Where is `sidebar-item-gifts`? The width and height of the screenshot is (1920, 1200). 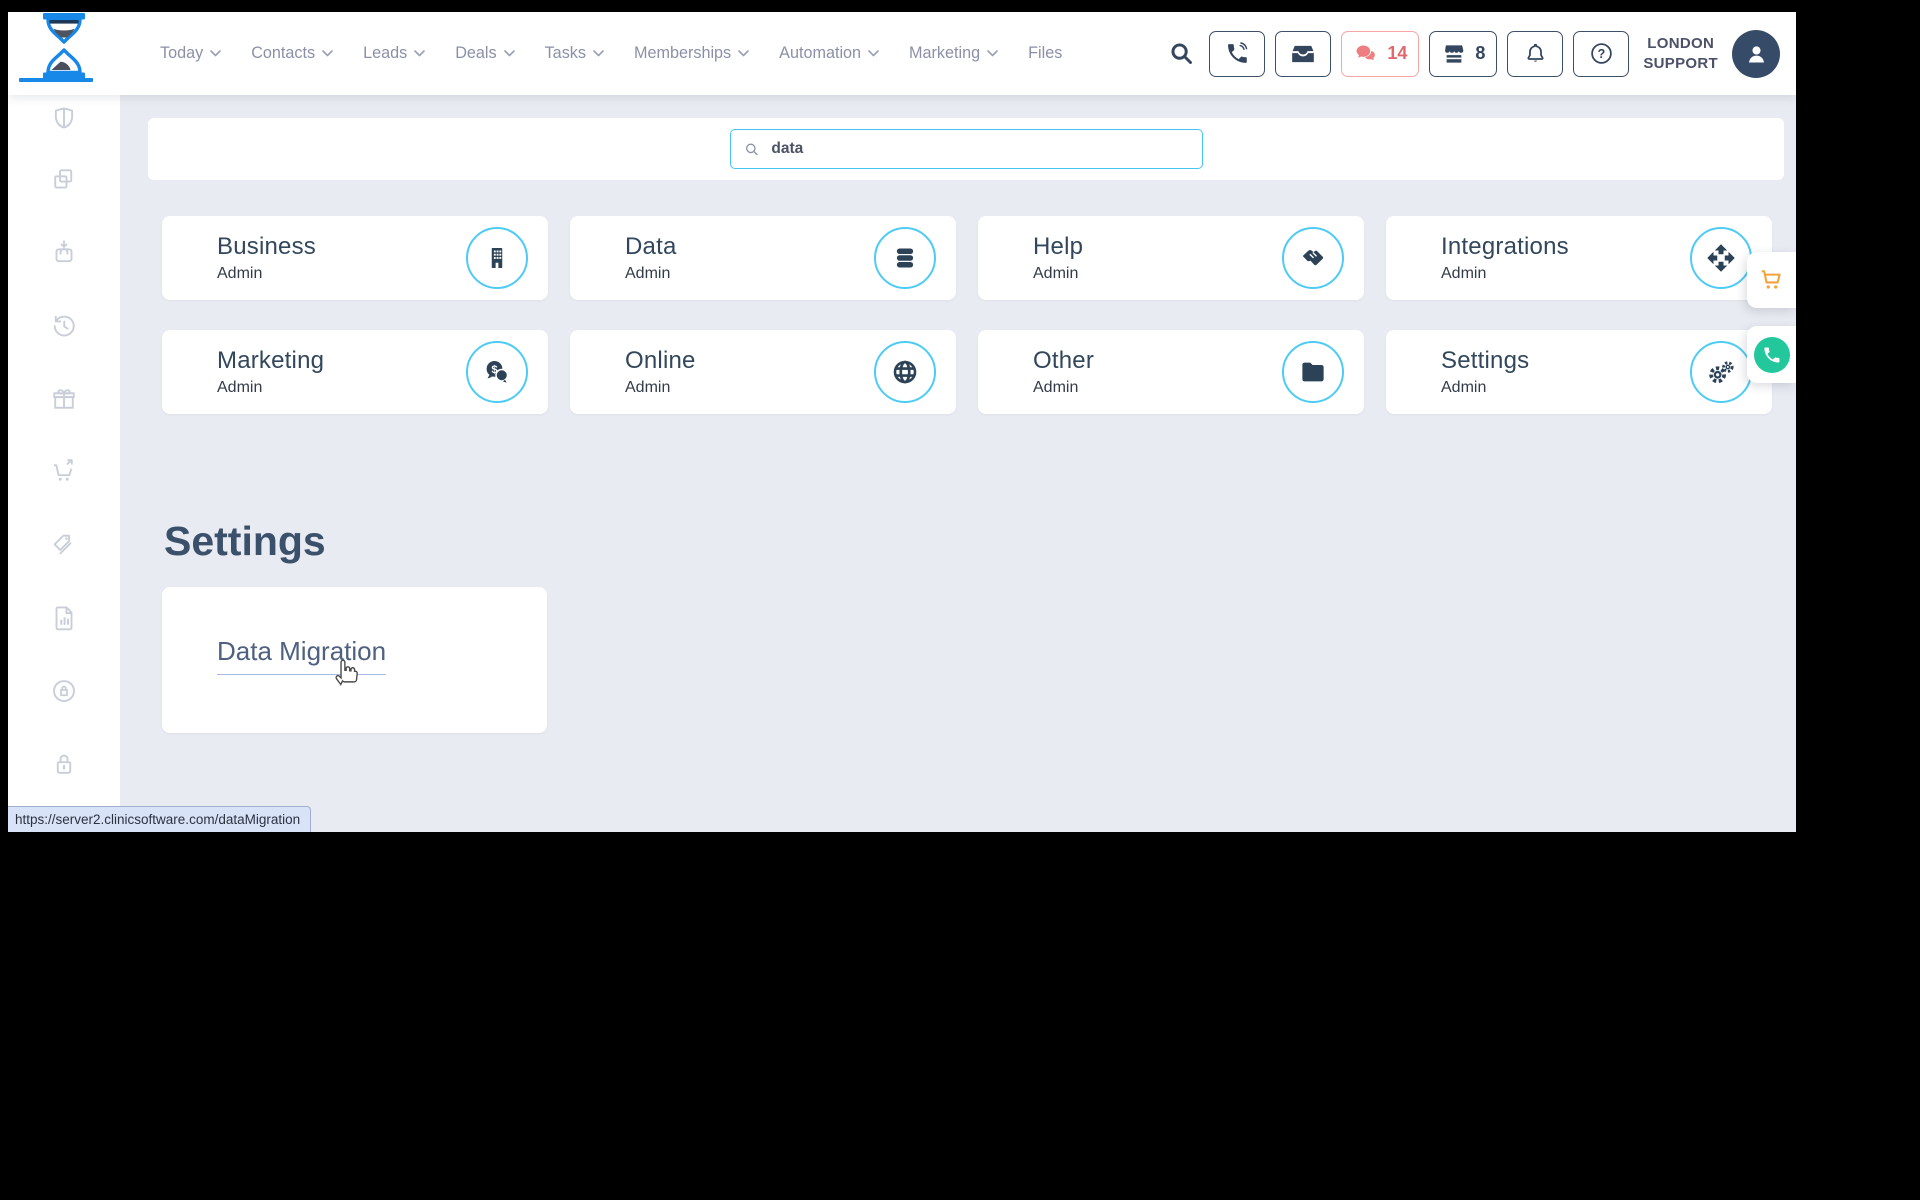 sidebar-item-gifts is located at coordinates (64, 398).